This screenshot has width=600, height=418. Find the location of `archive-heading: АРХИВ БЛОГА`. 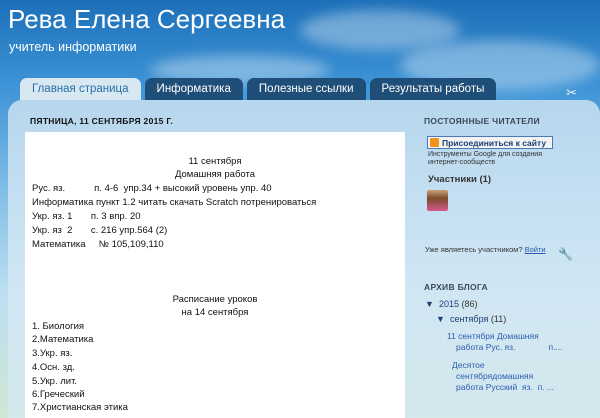

archive-heading: АРХИВ БЛОГА is located at coordinates (456, 287).